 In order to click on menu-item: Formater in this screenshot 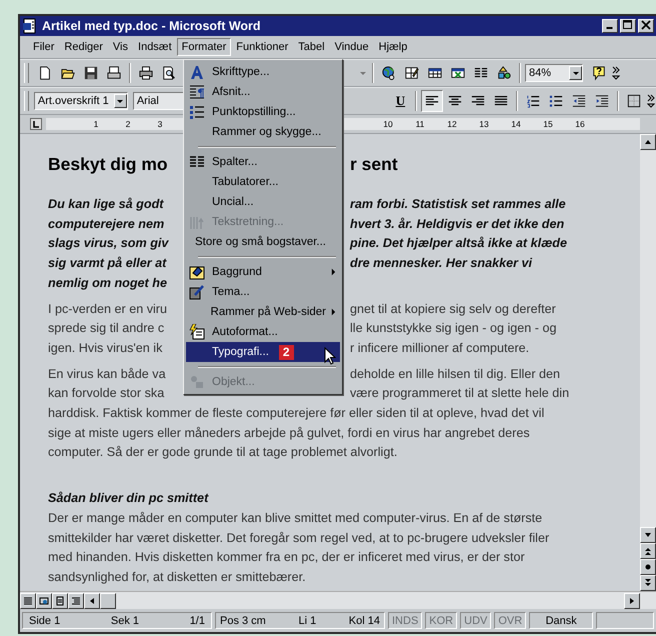, I will do `click(204, 47)`.